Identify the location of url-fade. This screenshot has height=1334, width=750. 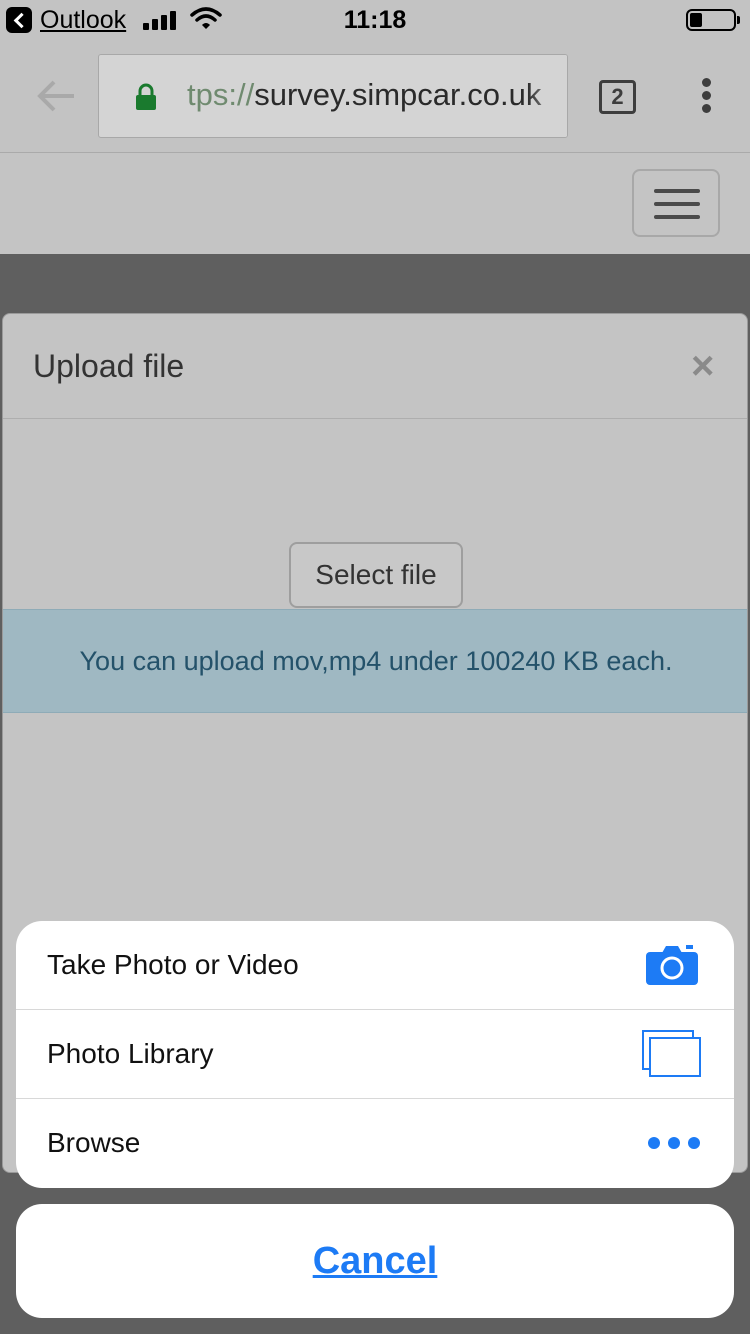
(547, 96).